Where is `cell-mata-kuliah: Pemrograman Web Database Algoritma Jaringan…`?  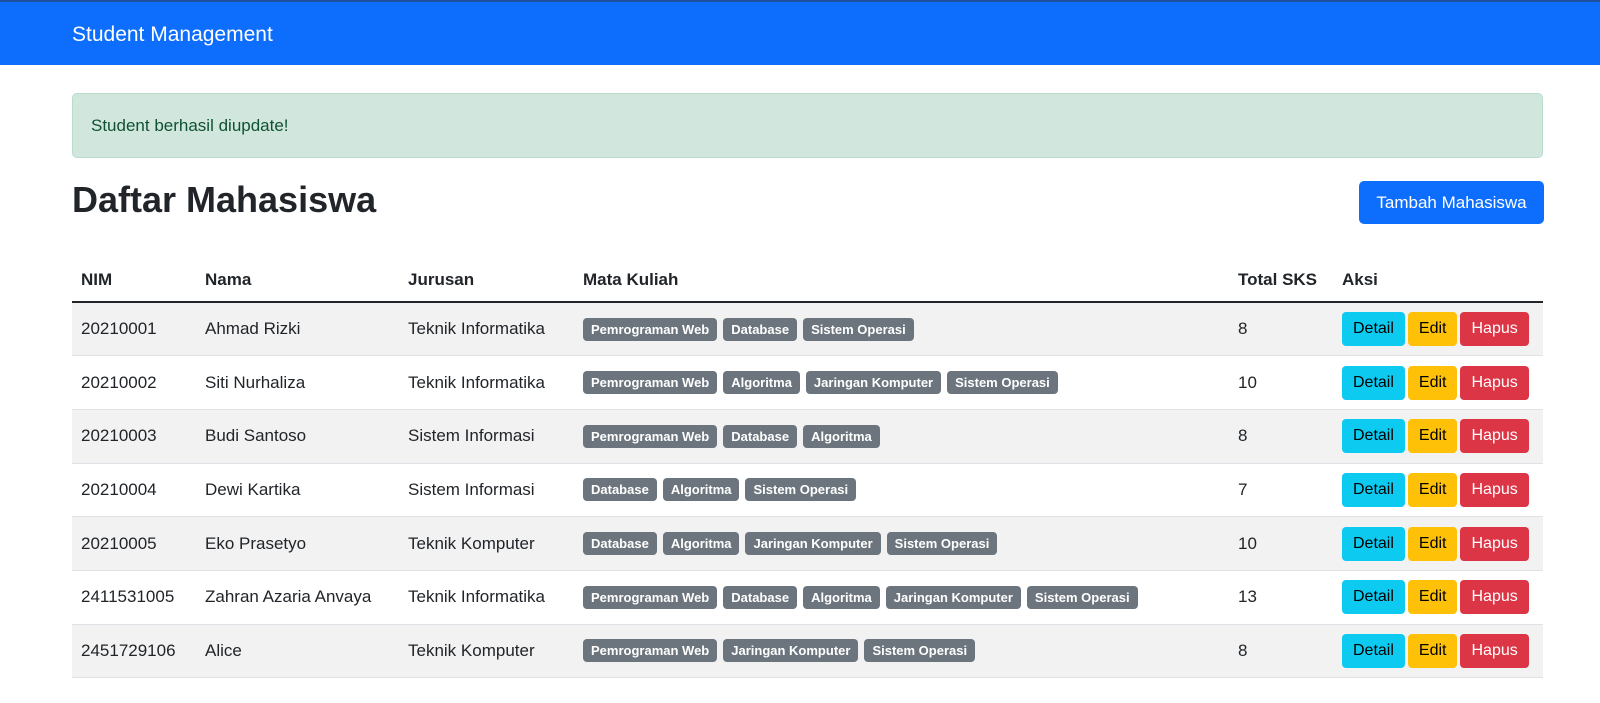 cell-mata-kuliah: Pemrograman Web Database Algoritma Jaringan… is located at coordinates (901, 597).